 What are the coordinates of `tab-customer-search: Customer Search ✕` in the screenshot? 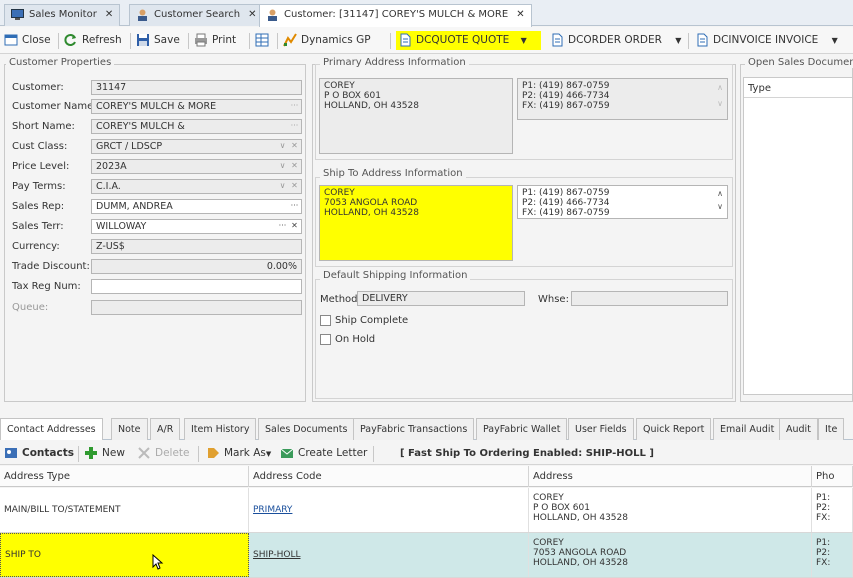 It's located at (196, 15).